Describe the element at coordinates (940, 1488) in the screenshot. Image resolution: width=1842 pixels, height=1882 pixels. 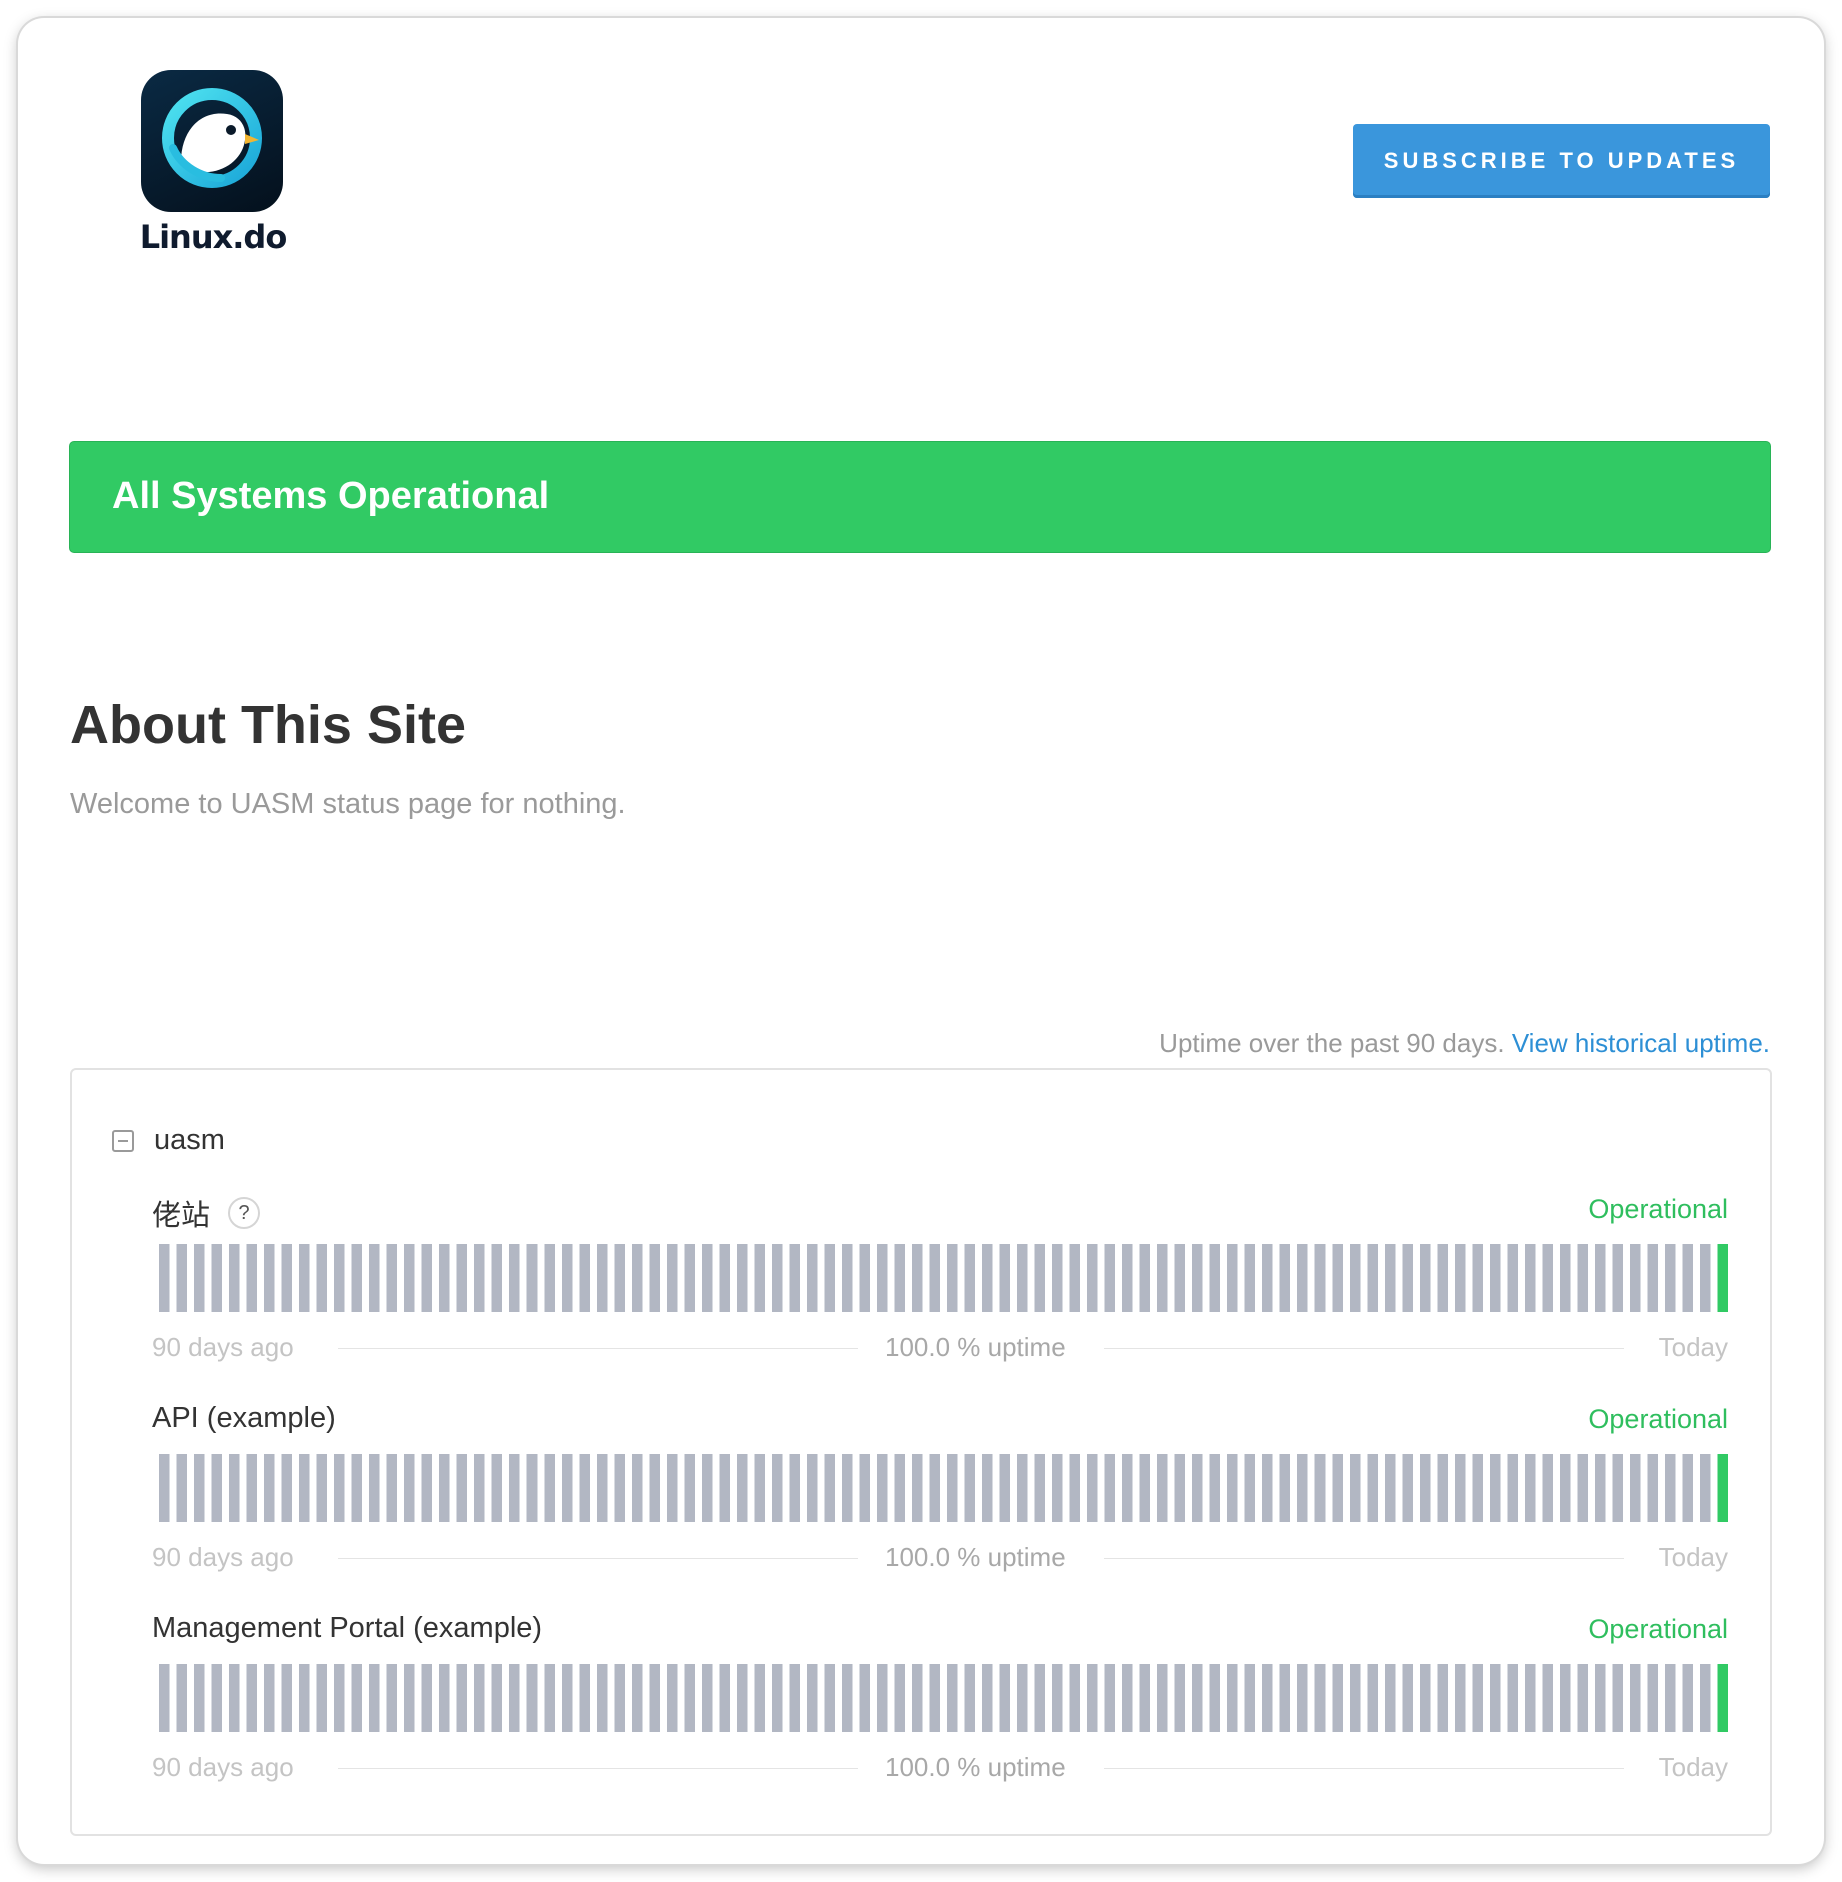
I see `uptime-bars` at that location.